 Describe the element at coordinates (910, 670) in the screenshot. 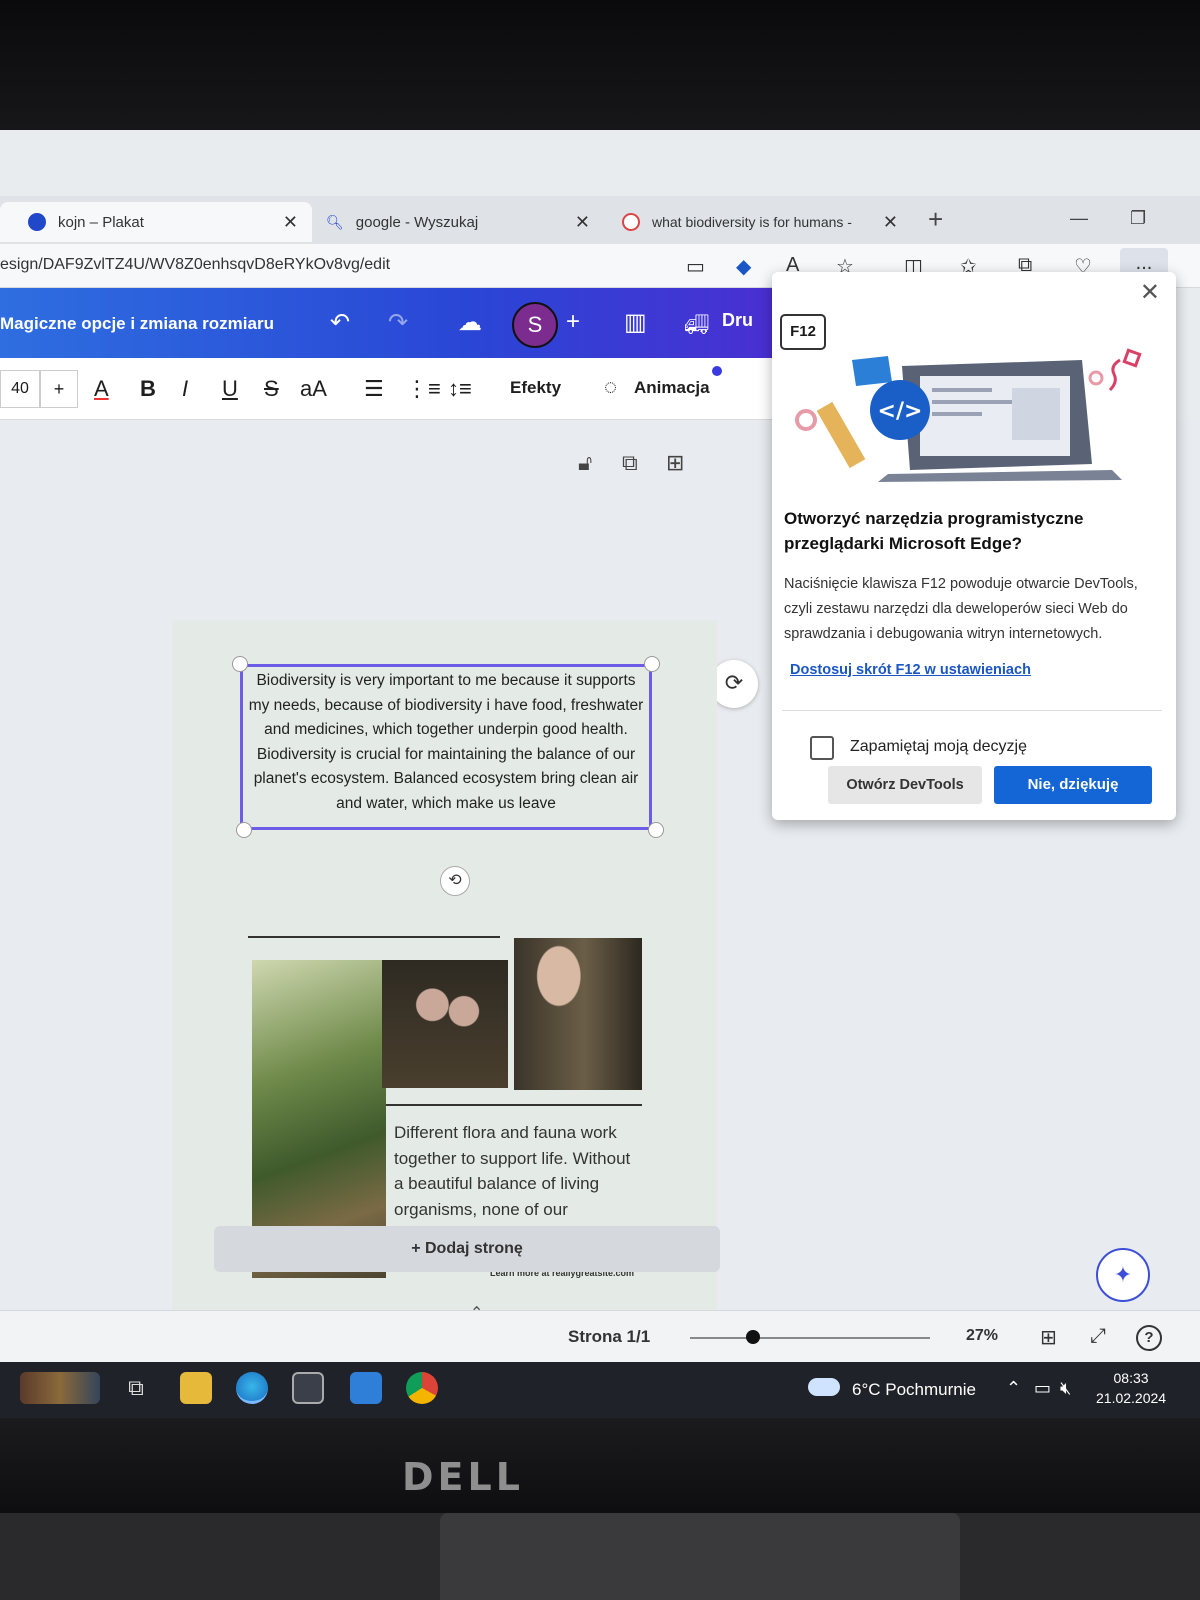

I see `customize-f12-link: Dostosuj skrót F12 w ustawieniach` at that location.